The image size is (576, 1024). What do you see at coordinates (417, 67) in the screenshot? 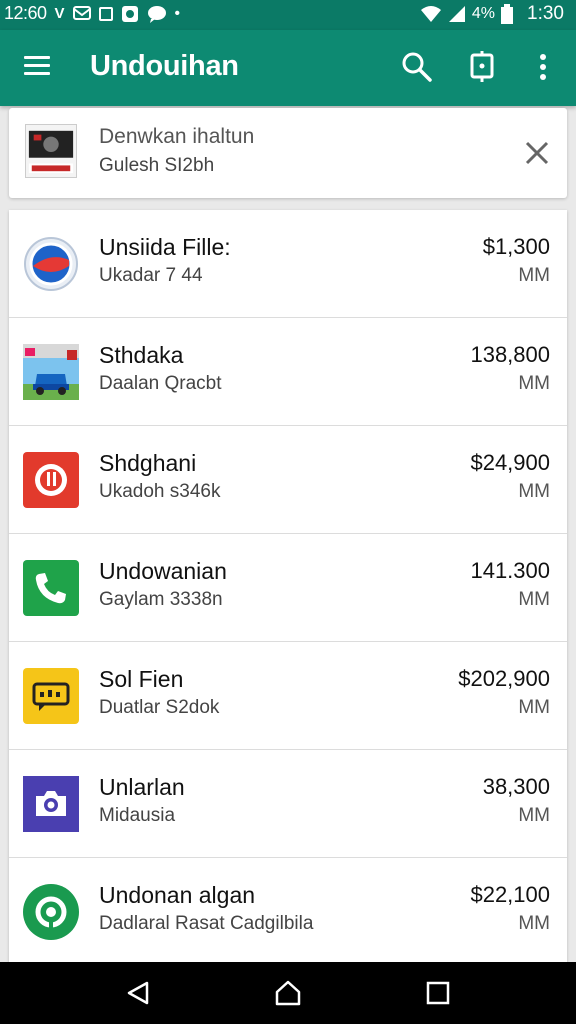
I see `search-icon` at bounding box center [417, 67].